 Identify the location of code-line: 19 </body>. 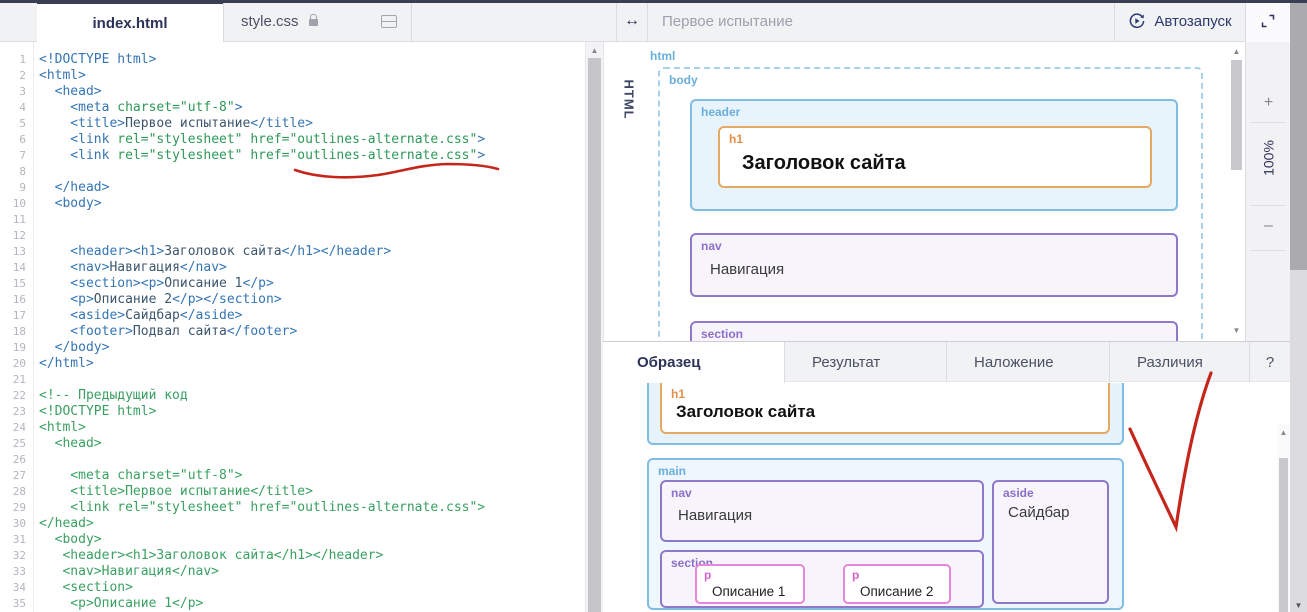
(292, 348).